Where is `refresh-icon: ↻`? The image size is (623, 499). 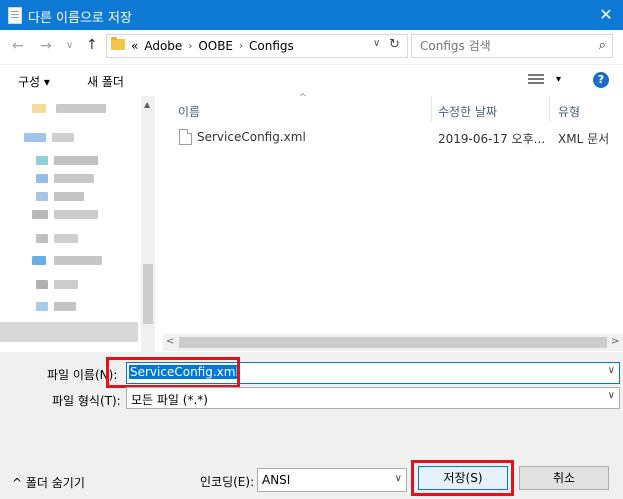
refresh-icon: ↻ is located at coordinates (394, 44).